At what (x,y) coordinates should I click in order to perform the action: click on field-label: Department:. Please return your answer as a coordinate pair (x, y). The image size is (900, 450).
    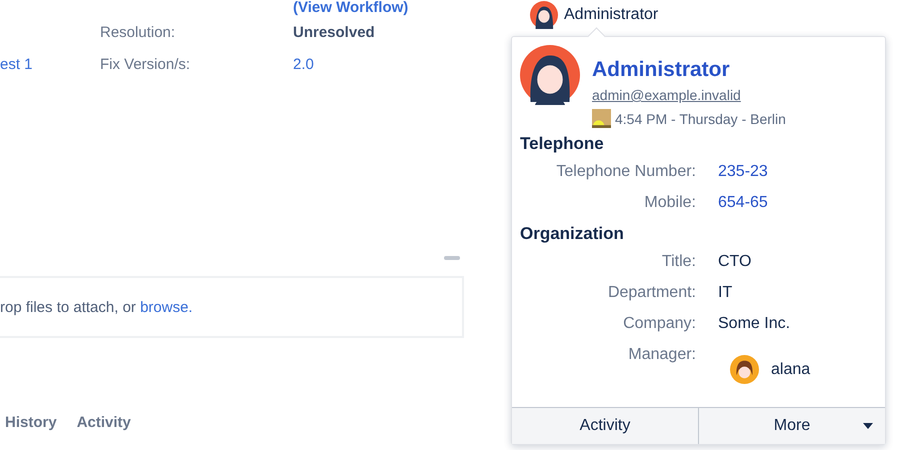
    Looking at the image, I should click on (651, 293).